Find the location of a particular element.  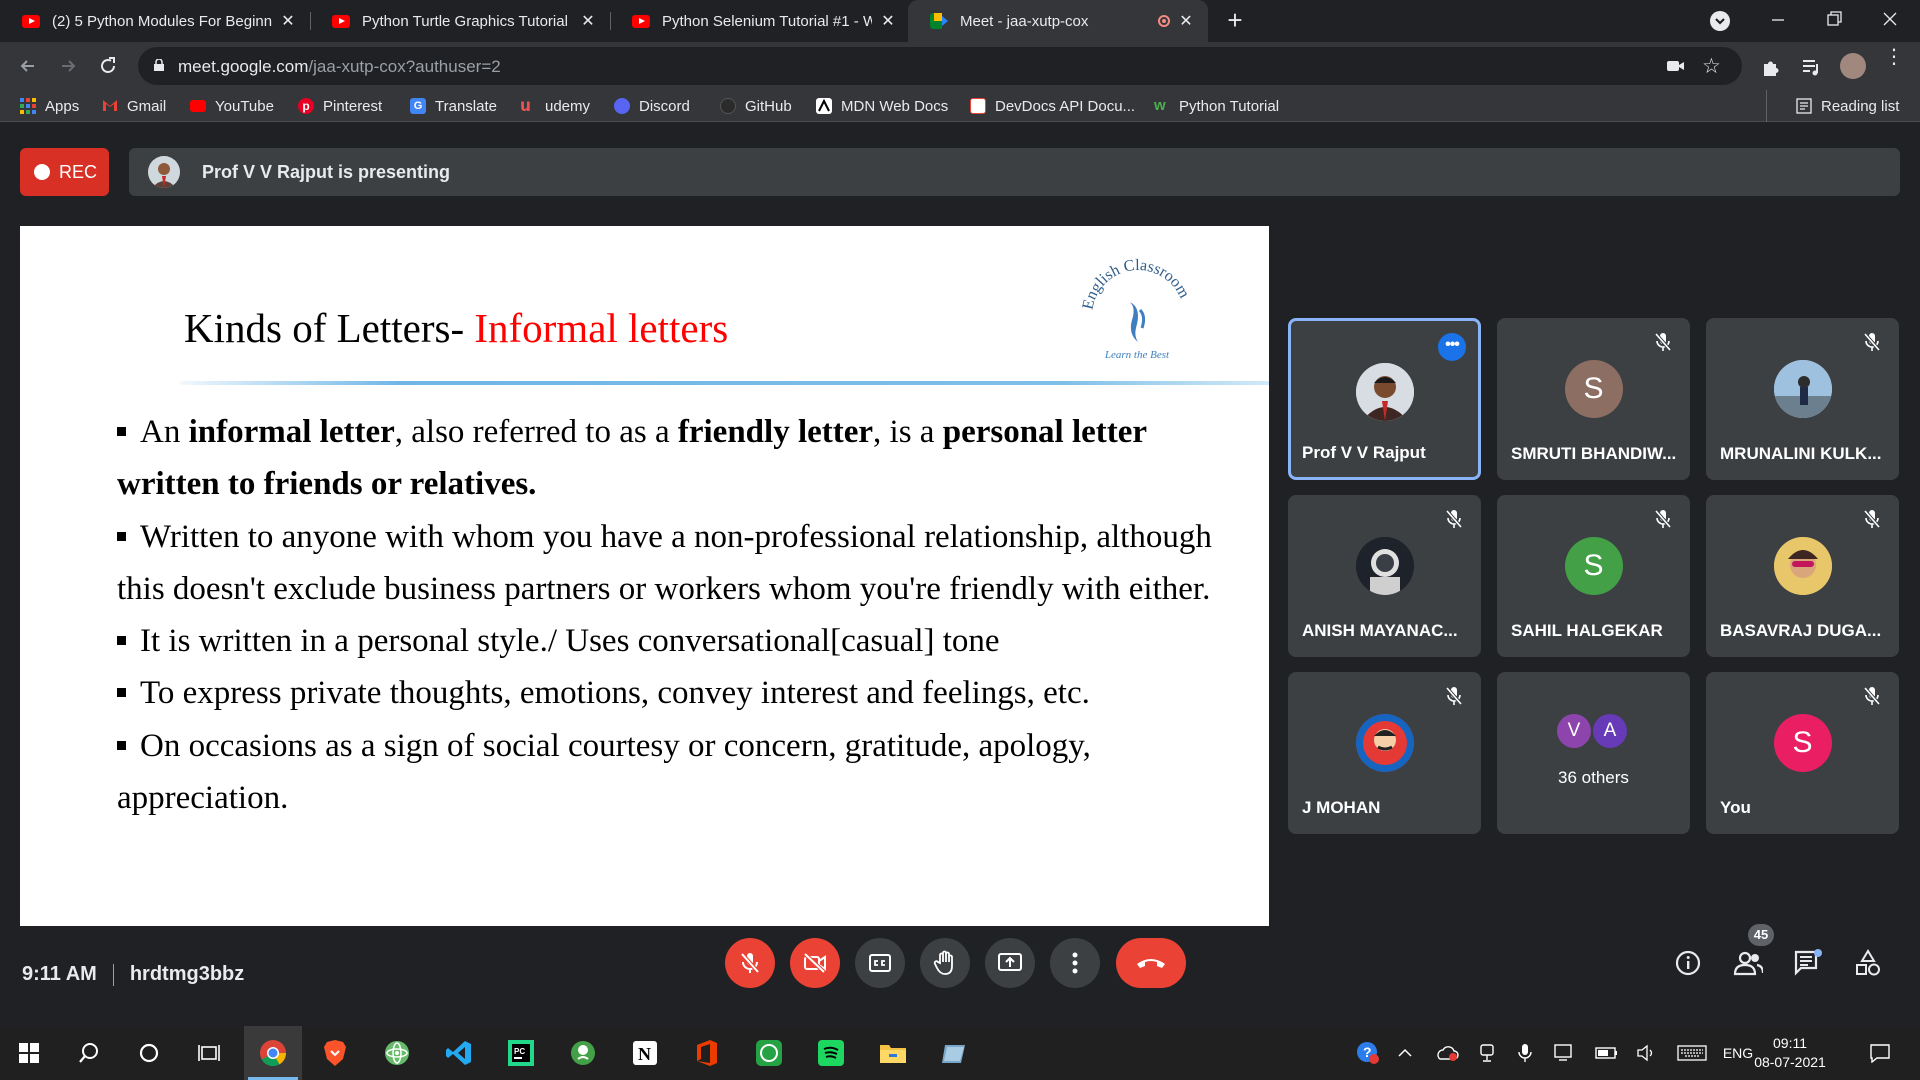

volume-icon is located at coordinates (1647, 1053).